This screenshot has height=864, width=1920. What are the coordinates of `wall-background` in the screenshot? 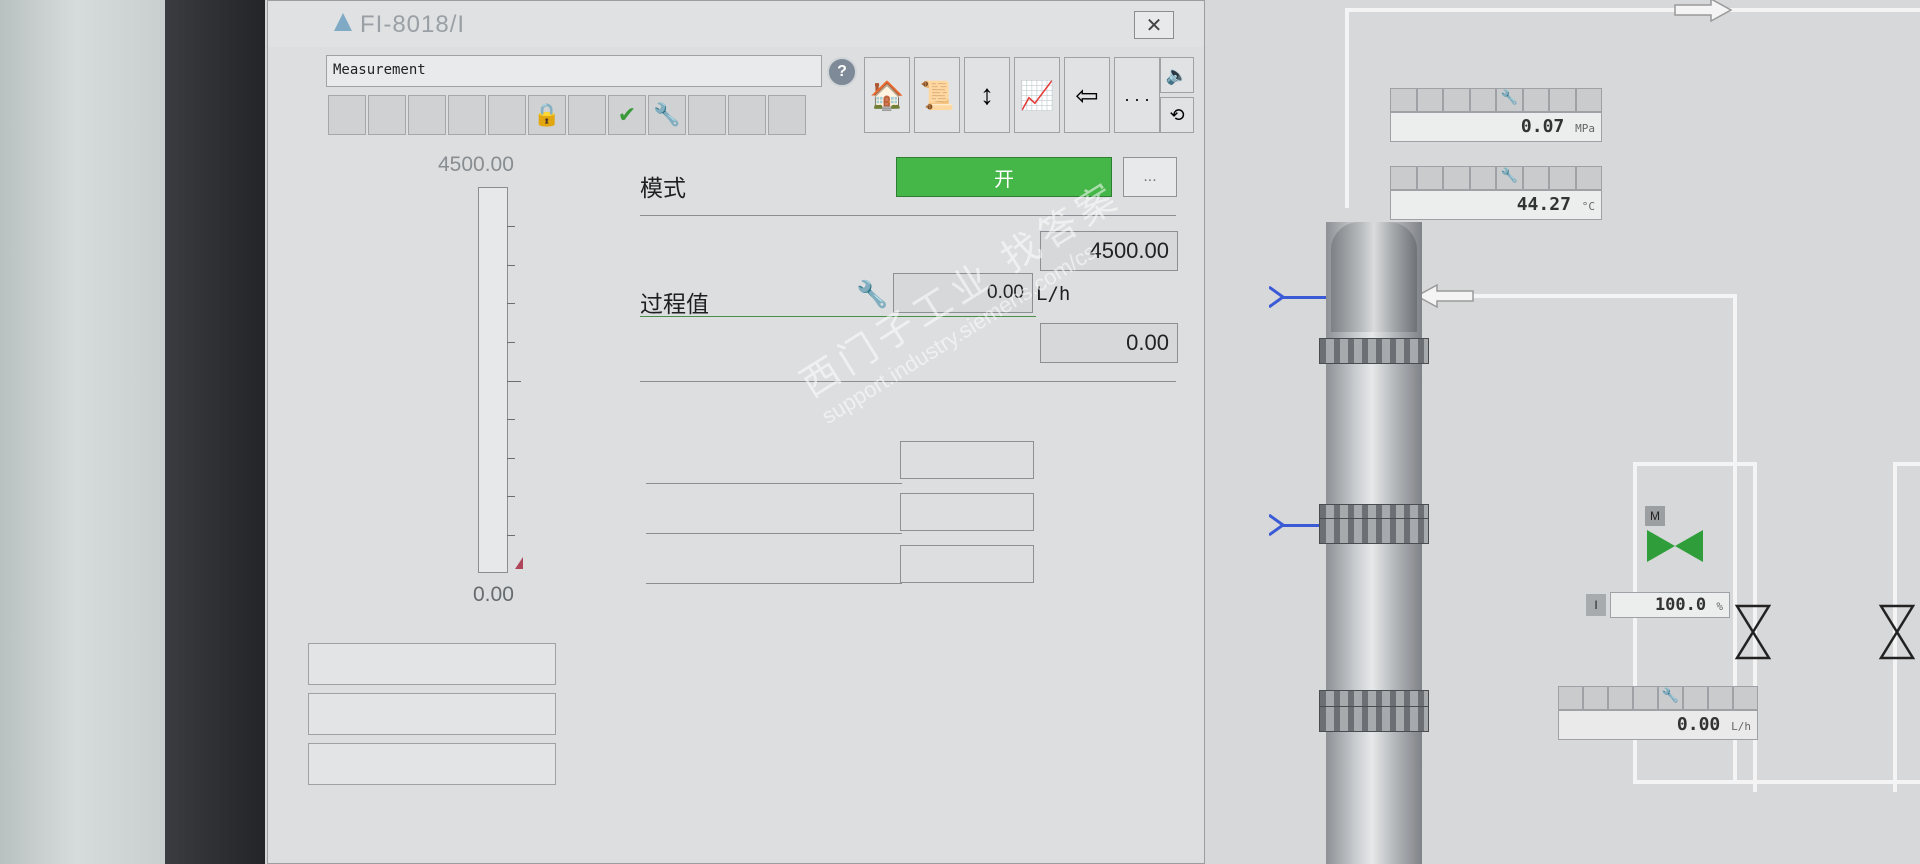 It's located at (85, 432).